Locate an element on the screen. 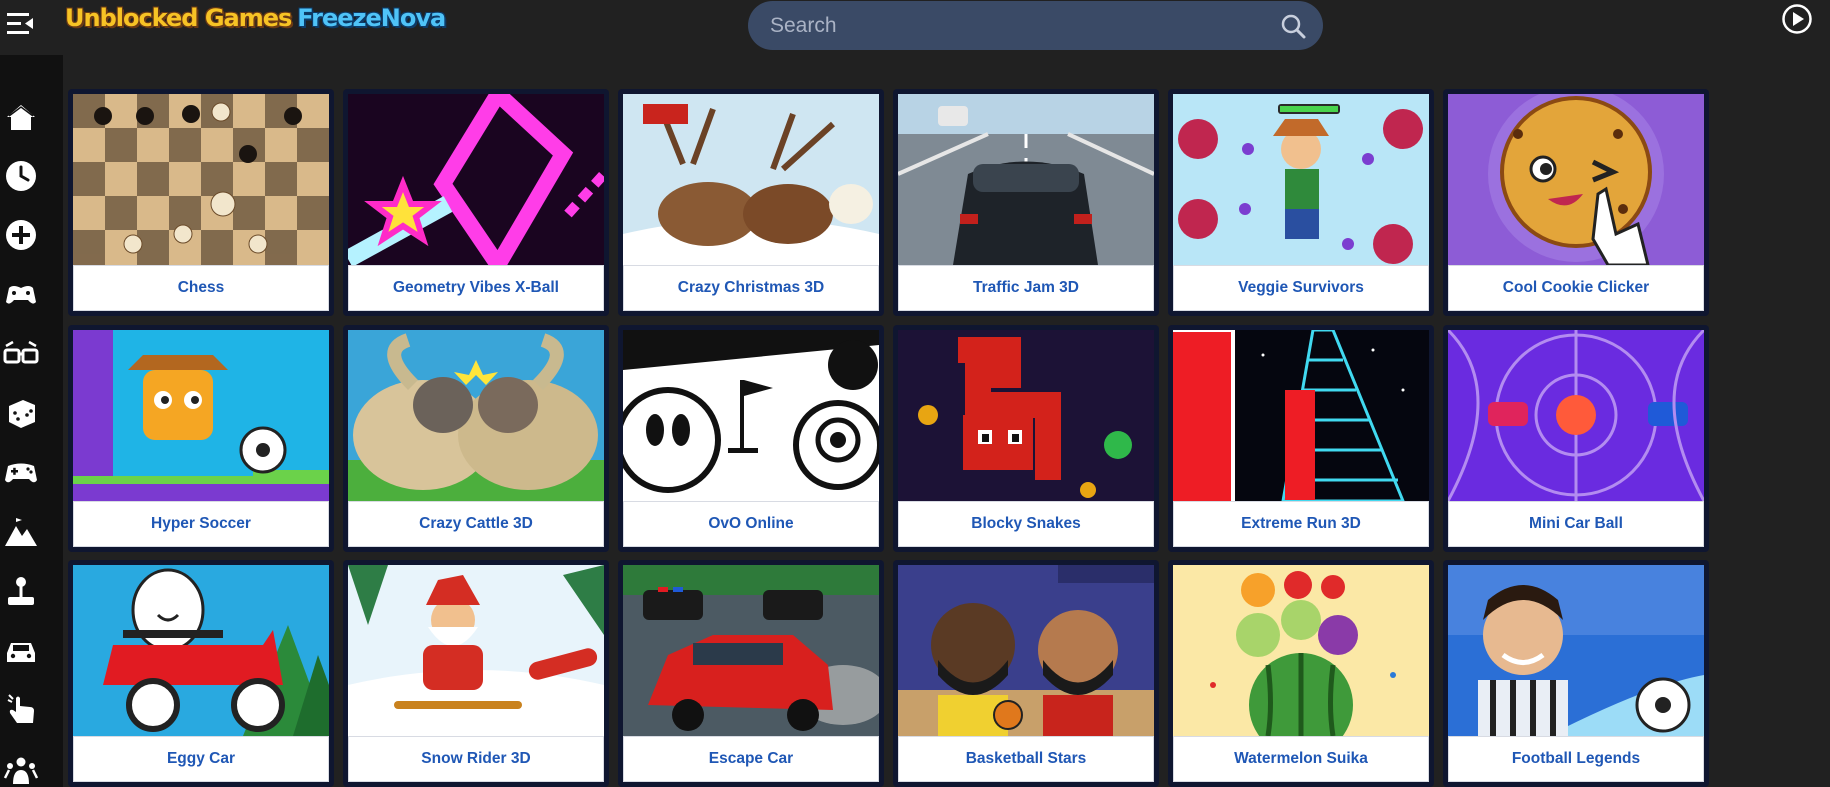 Image resolution: width=1830 pixels, height=787 pixels. sidebar-item-clicker is located at coordinates (21, 710).